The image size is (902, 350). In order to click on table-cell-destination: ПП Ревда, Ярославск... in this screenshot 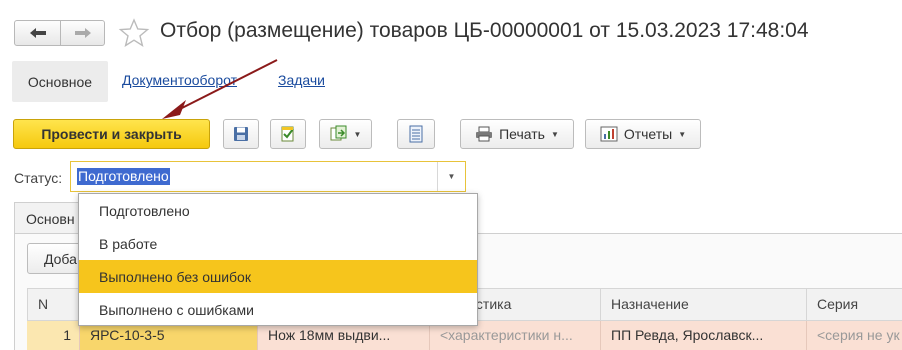, I will do `click(704, 335)`.